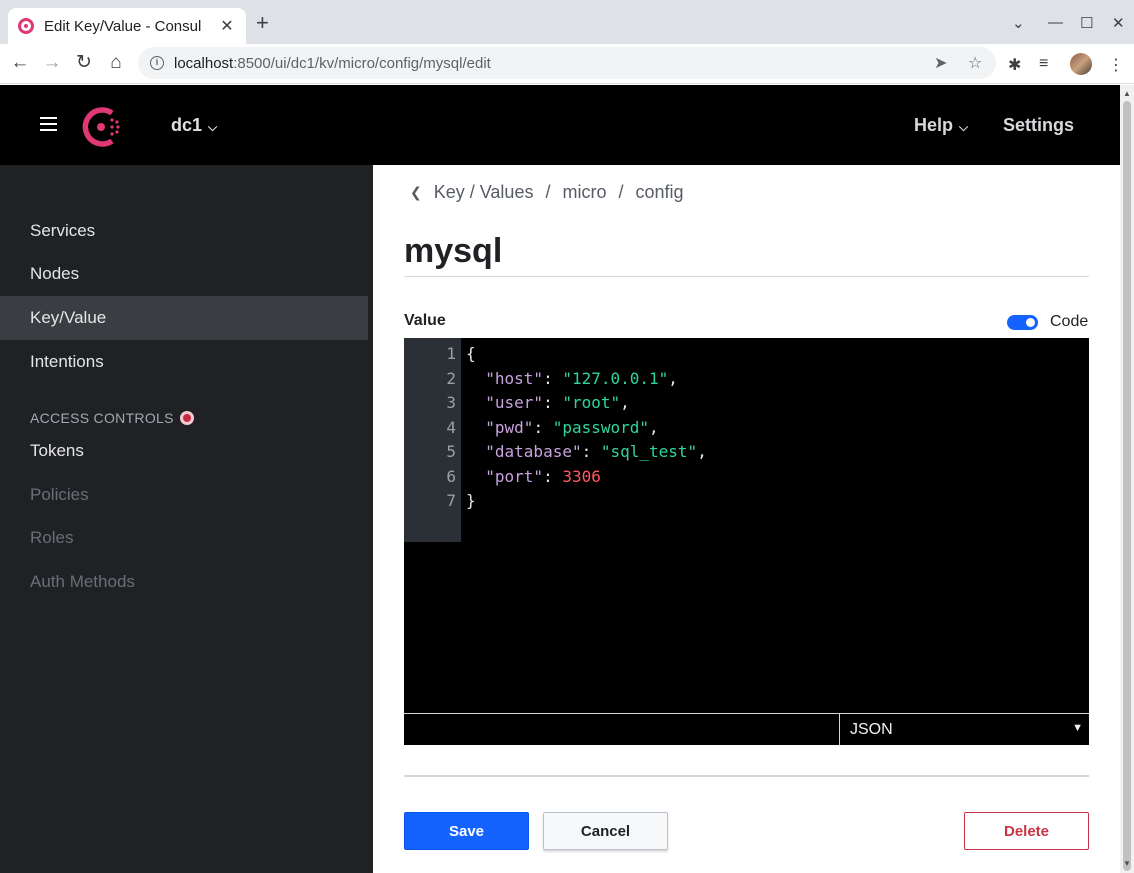 This screenshot has width=1134, height=873. What do you see at coordinates (1022, 322) in the screenshot?
I see `code-toggle` at bounding box center [1022, 322].